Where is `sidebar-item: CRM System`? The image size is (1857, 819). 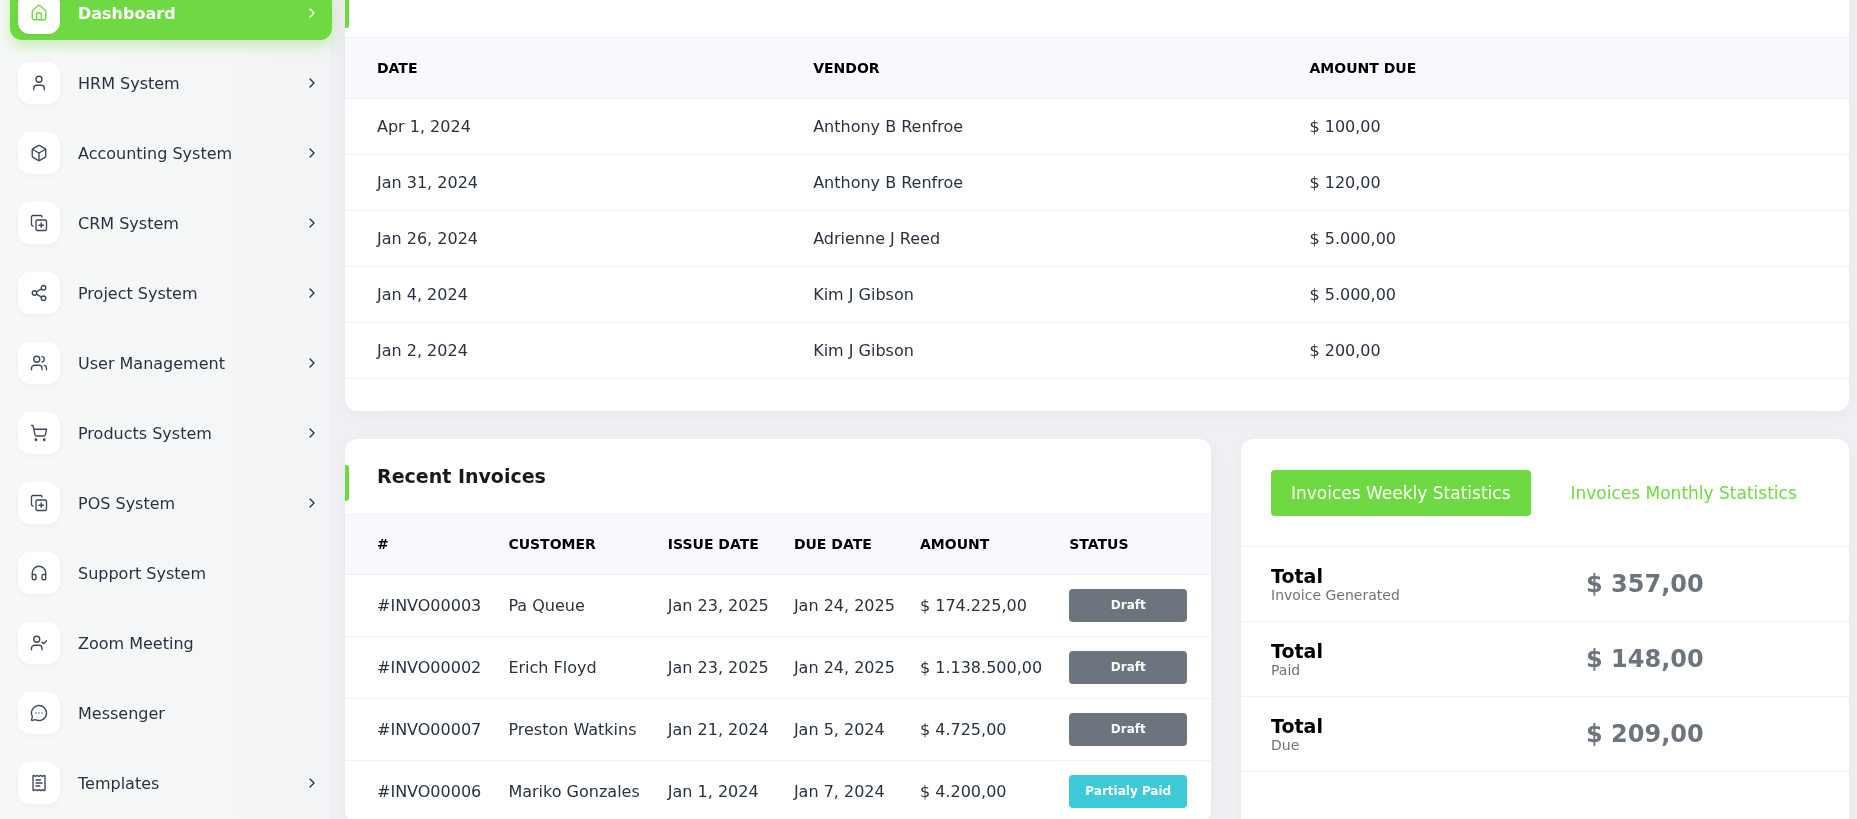
sidebar-item: CRM System is located at coordinates (171, 223).